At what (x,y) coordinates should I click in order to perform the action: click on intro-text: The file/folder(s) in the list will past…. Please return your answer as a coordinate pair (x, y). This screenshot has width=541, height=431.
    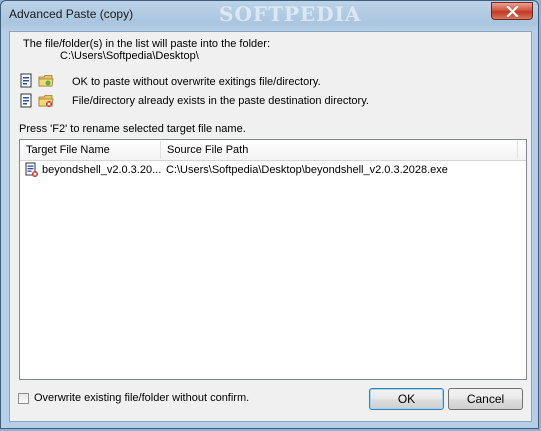
    Looking at the image, I should click on (147, 44).